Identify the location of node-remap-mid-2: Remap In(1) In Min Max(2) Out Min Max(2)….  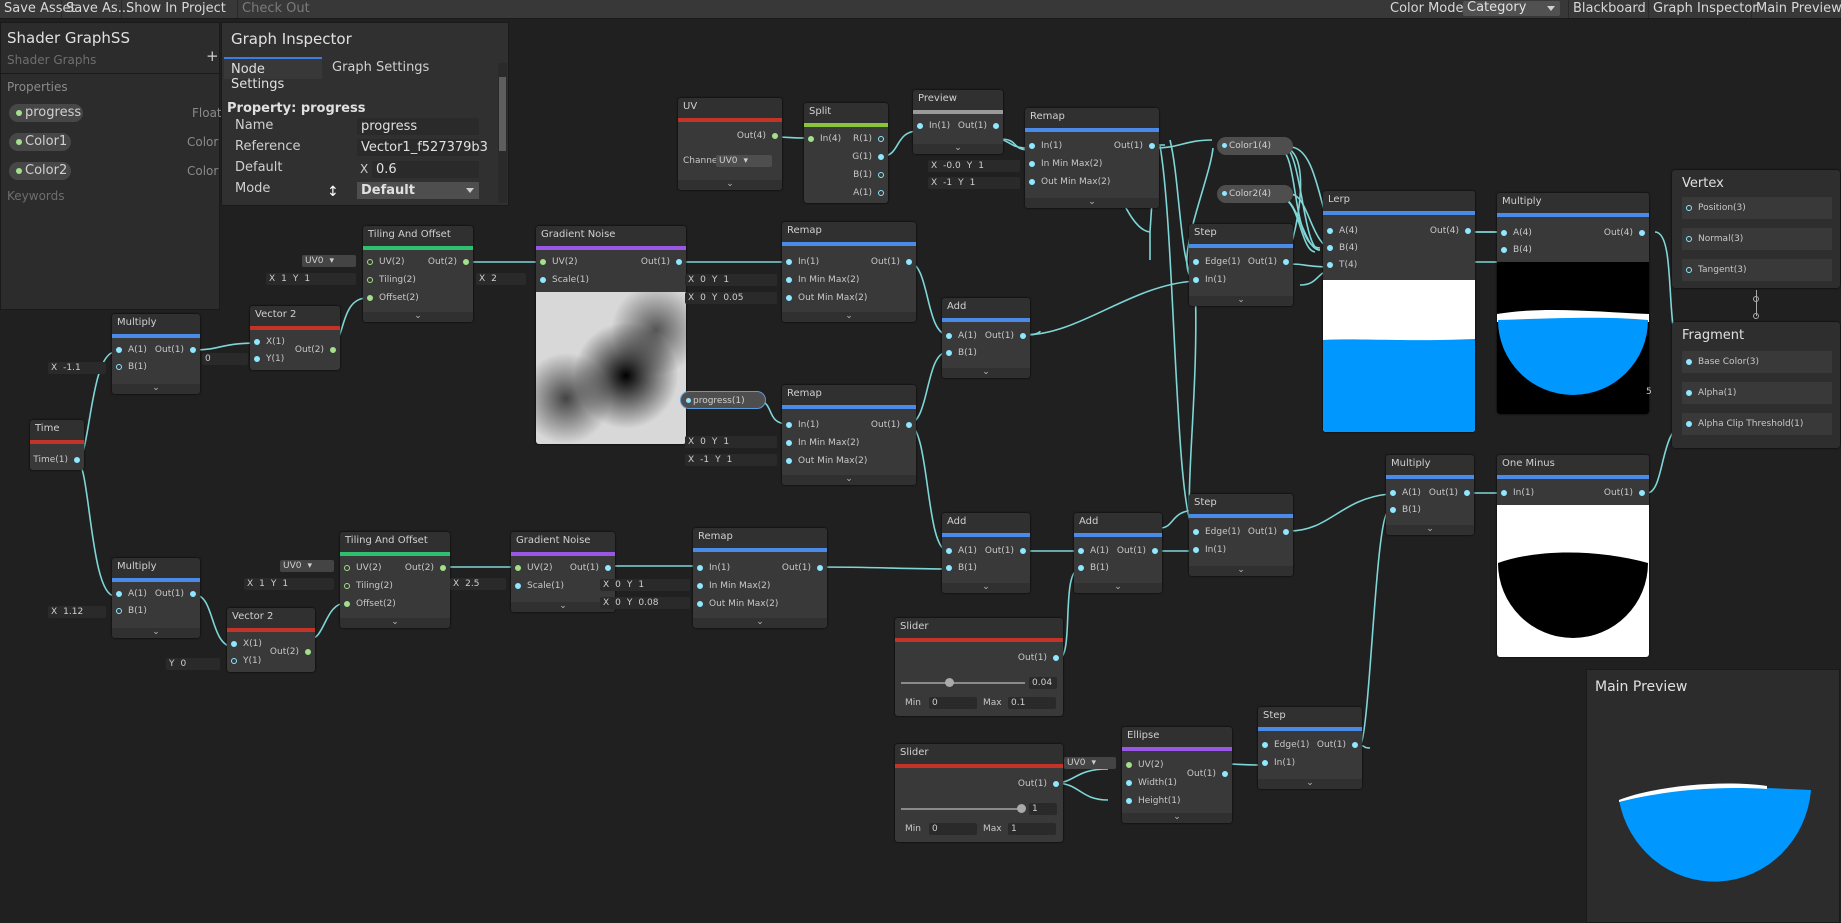
(849, 435).